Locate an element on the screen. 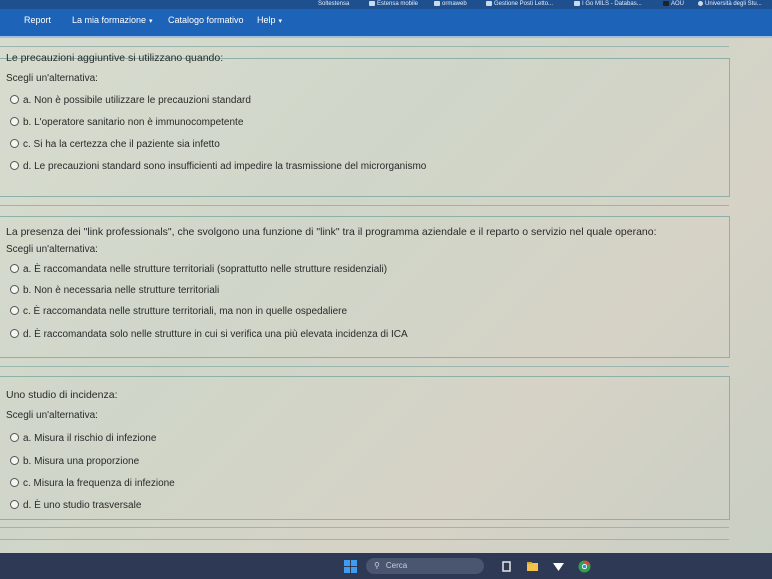 The width and height of the screenshot is (772, 579). nav-help-menu: Help ▾ is located at coordinates (269, 22).